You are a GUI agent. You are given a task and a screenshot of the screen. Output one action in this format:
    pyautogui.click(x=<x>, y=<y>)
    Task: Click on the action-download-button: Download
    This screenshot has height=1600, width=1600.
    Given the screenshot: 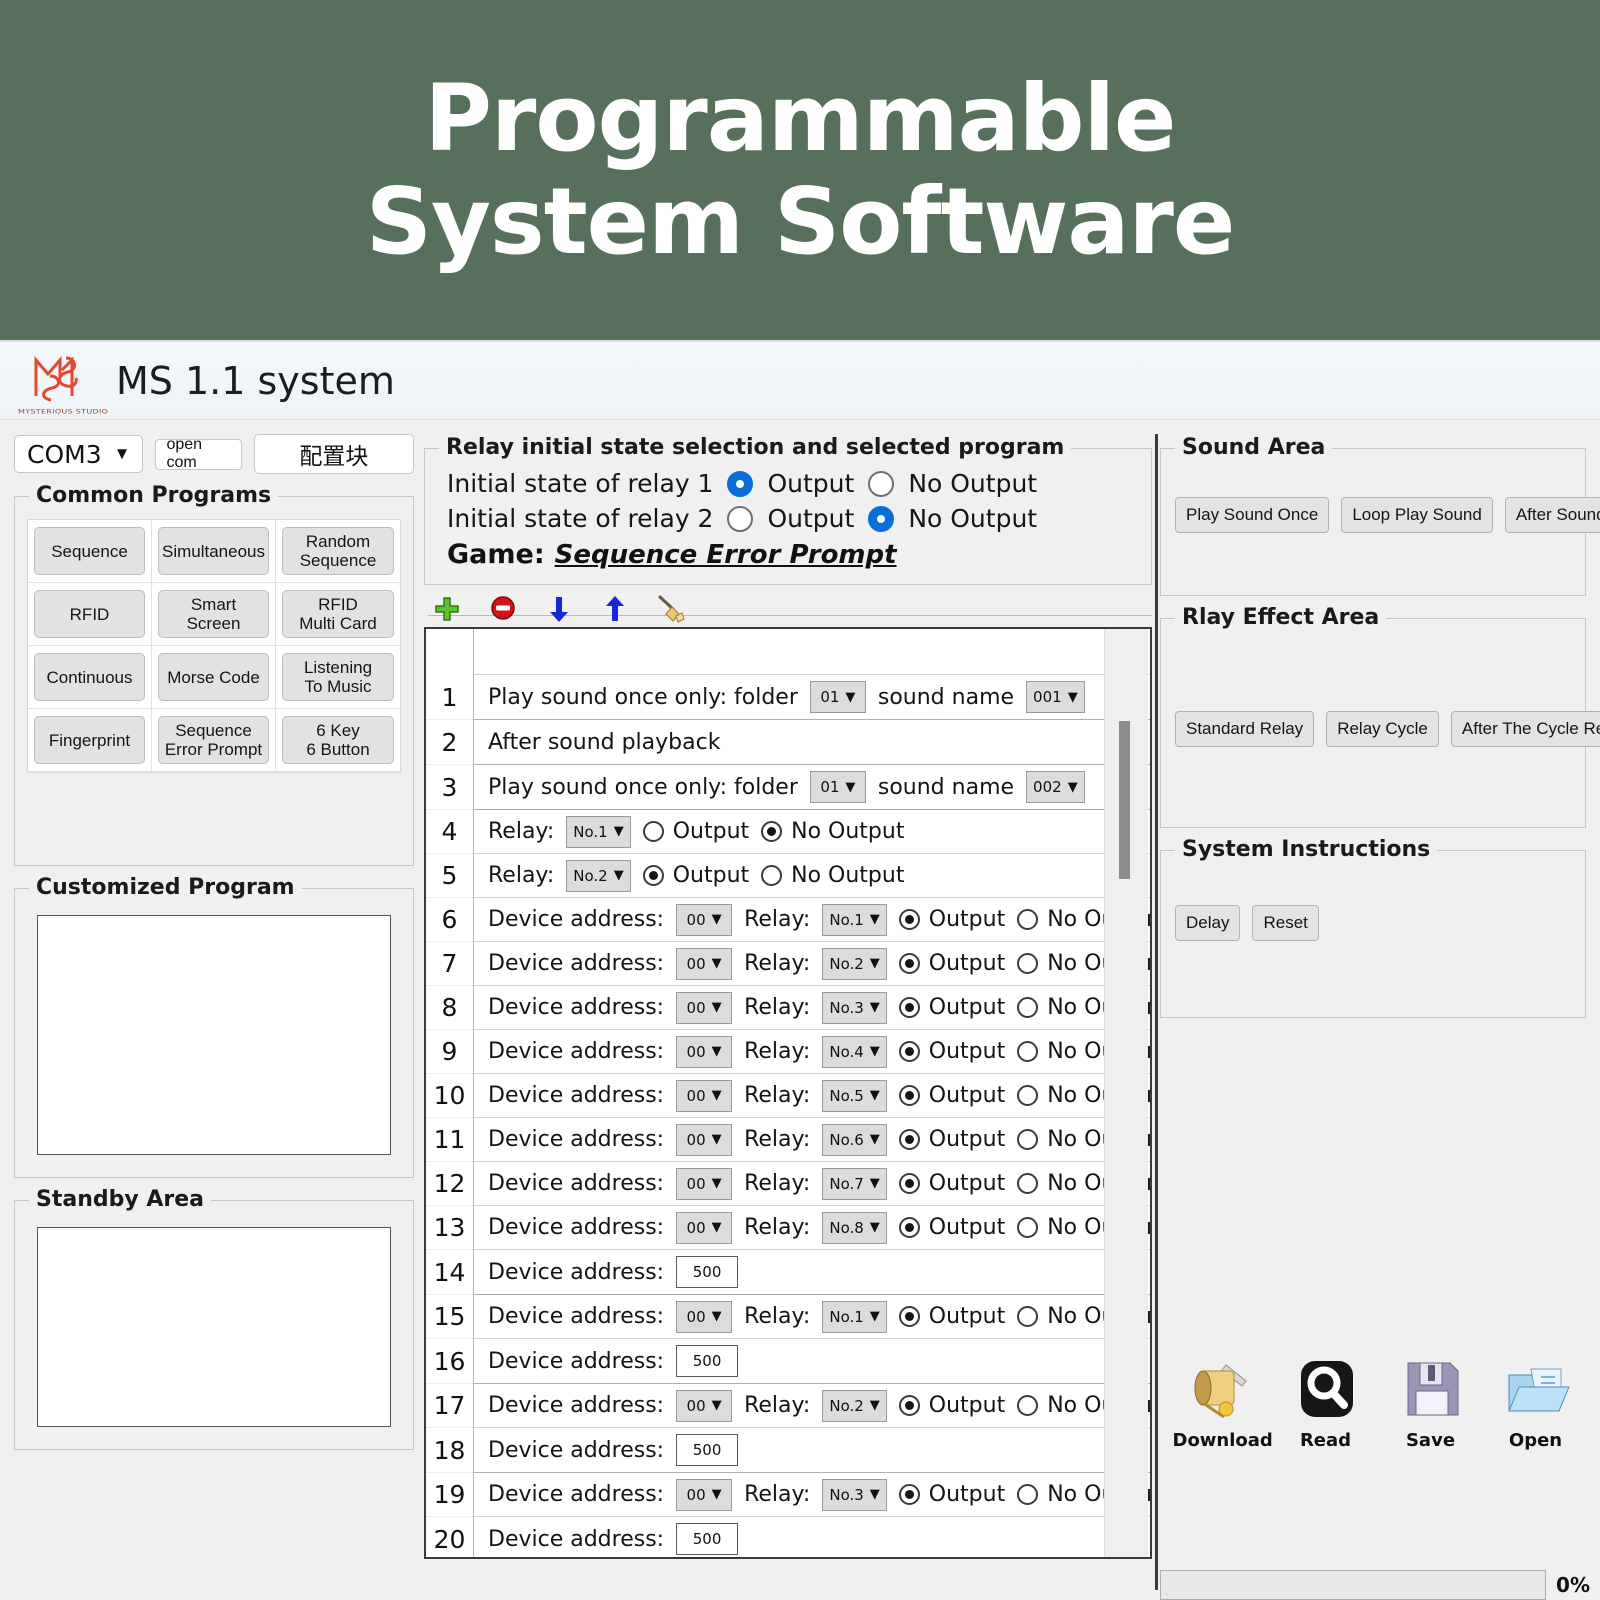 What is the action you would take?
    pyautogui.click(x=1223, y=1401)
    